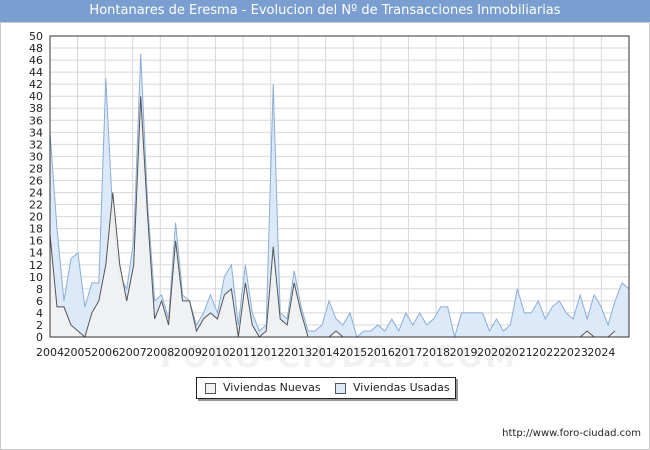 The height and width of the screenshot is (450, 650). Describe the element at coordinates (571, 433) in the screenshot. I see `source-url: http://www.foro-ciudad.com` at that location.